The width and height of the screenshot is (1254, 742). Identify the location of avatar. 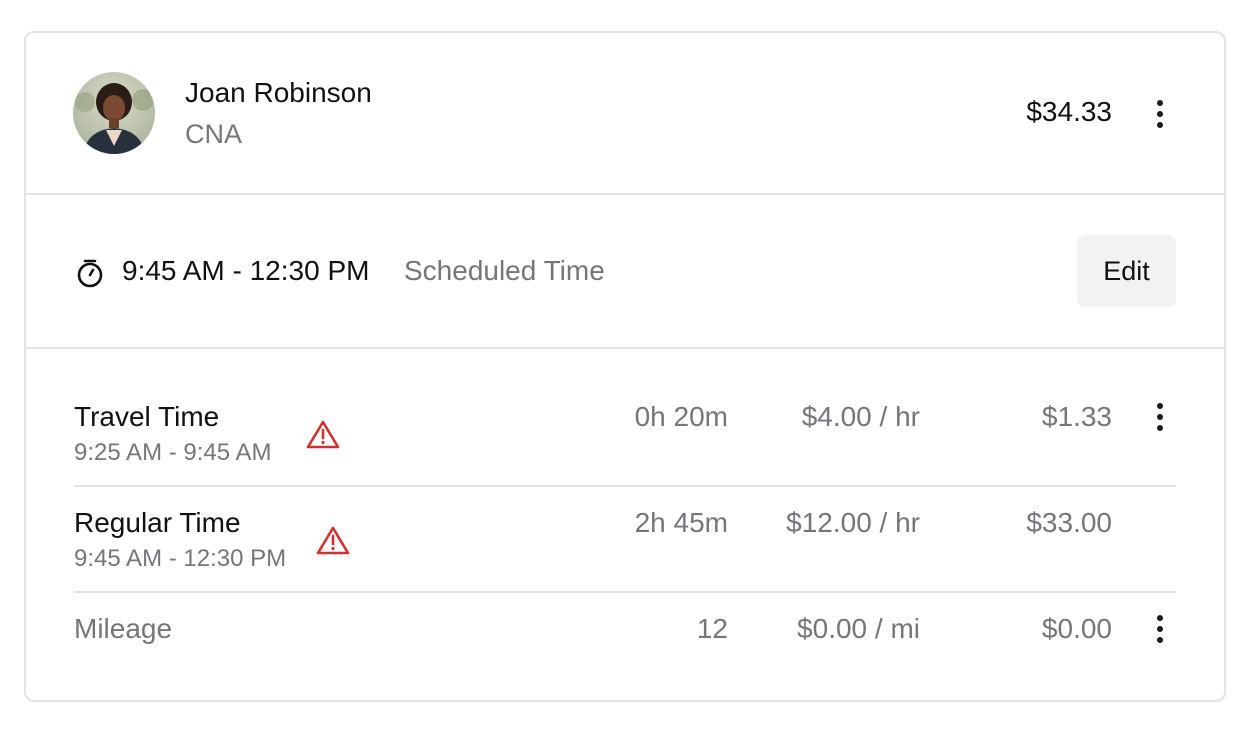
(114, 113).